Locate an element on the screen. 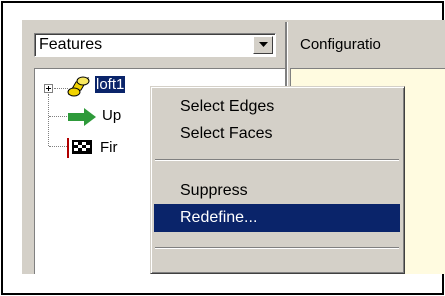 The height and width of the screenshot is (296, 445). menu-item-select-edges: Select Edges is located at coordinates (277, 107).